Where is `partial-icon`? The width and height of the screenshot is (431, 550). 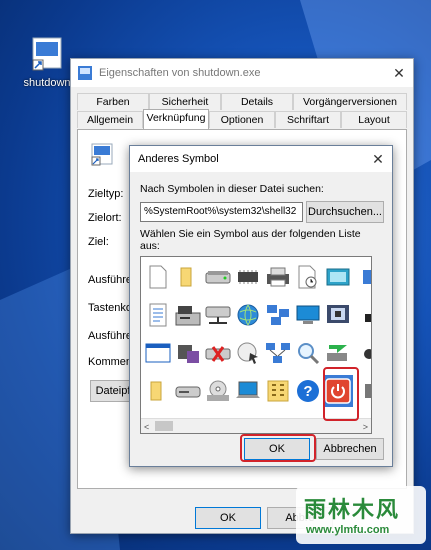
partial-icon is located at coordinates (362, 277).